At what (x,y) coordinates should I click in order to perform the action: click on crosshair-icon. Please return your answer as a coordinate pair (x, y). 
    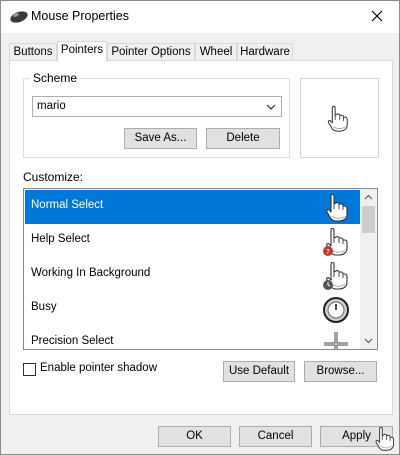
    Looking at the image, I should click on (336, 340).